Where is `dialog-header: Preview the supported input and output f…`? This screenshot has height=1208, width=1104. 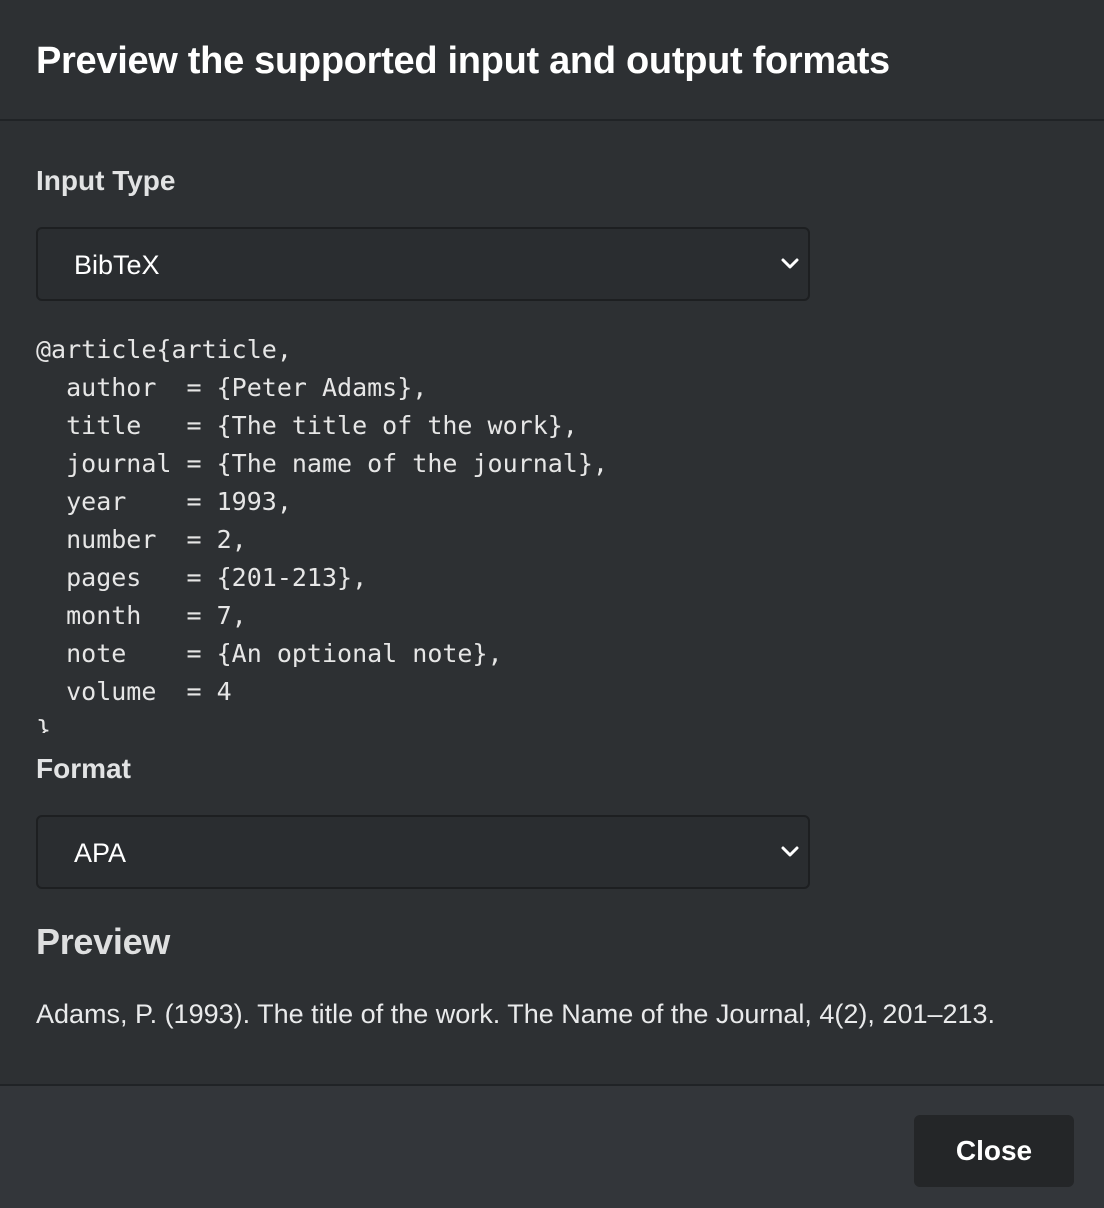 dialog-header: Preview the supported input and output f… is located at coordinates (552, 60).